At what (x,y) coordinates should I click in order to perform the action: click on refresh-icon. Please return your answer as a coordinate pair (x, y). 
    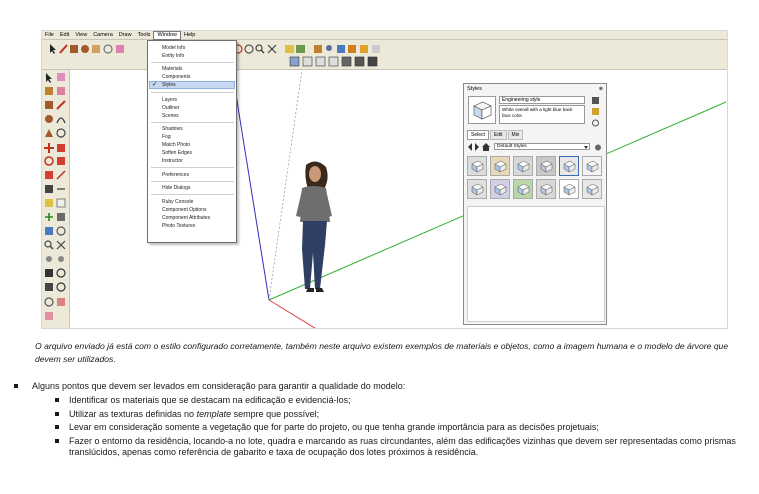
    Looking at the image, I should click on (595, 123).